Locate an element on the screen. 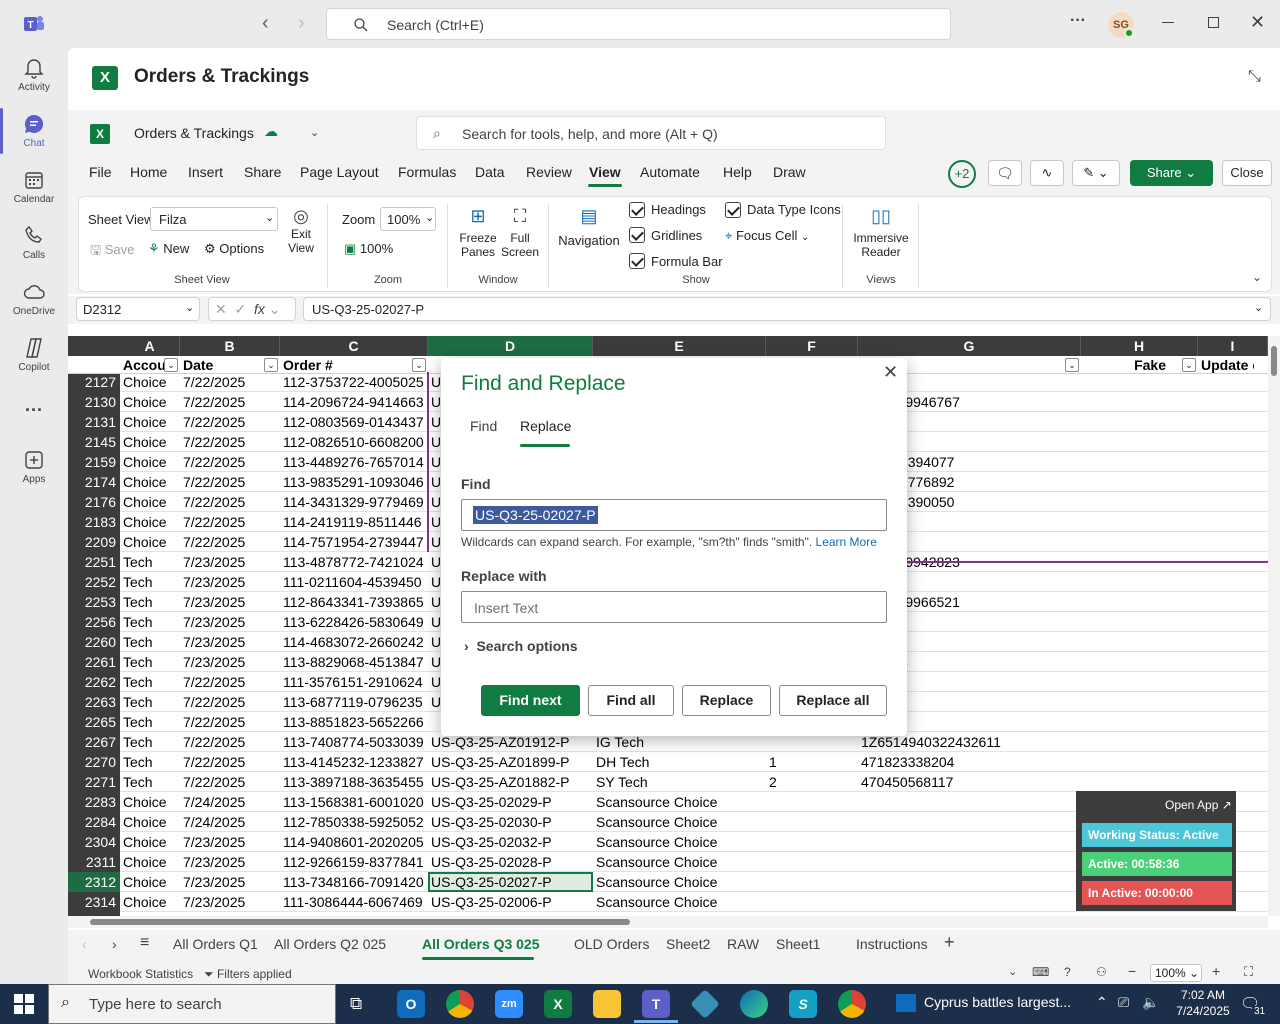 The width and height of the screenshot is (1280, 1024). all-sheets-icon: ≡ is located at coordinates (144, 943).